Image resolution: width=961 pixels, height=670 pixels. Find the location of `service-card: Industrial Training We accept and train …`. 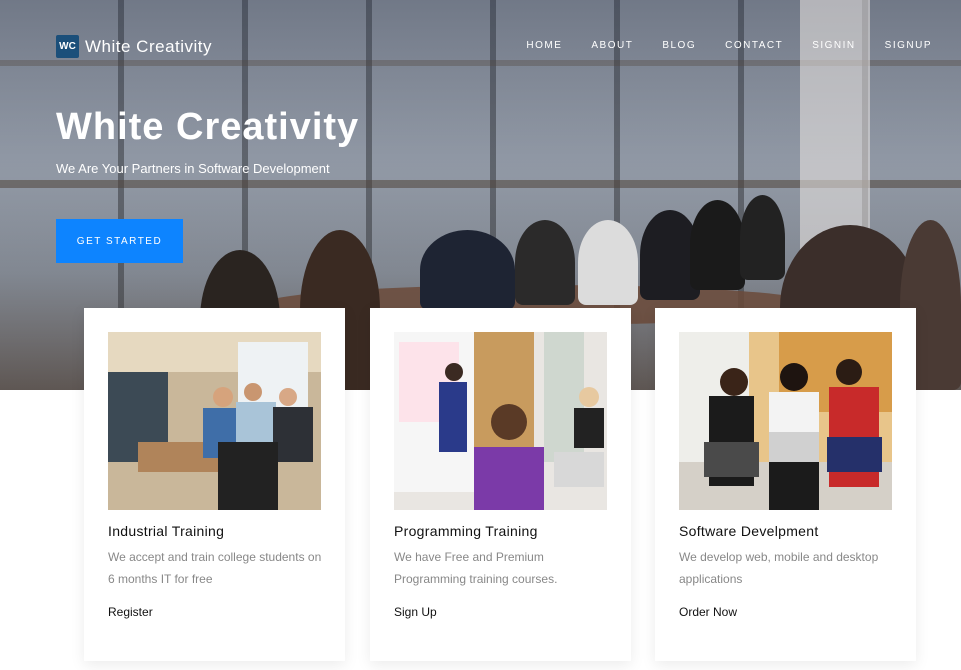

service-card: Industrial Training We accept and train … is located at coordinates (214, 484).